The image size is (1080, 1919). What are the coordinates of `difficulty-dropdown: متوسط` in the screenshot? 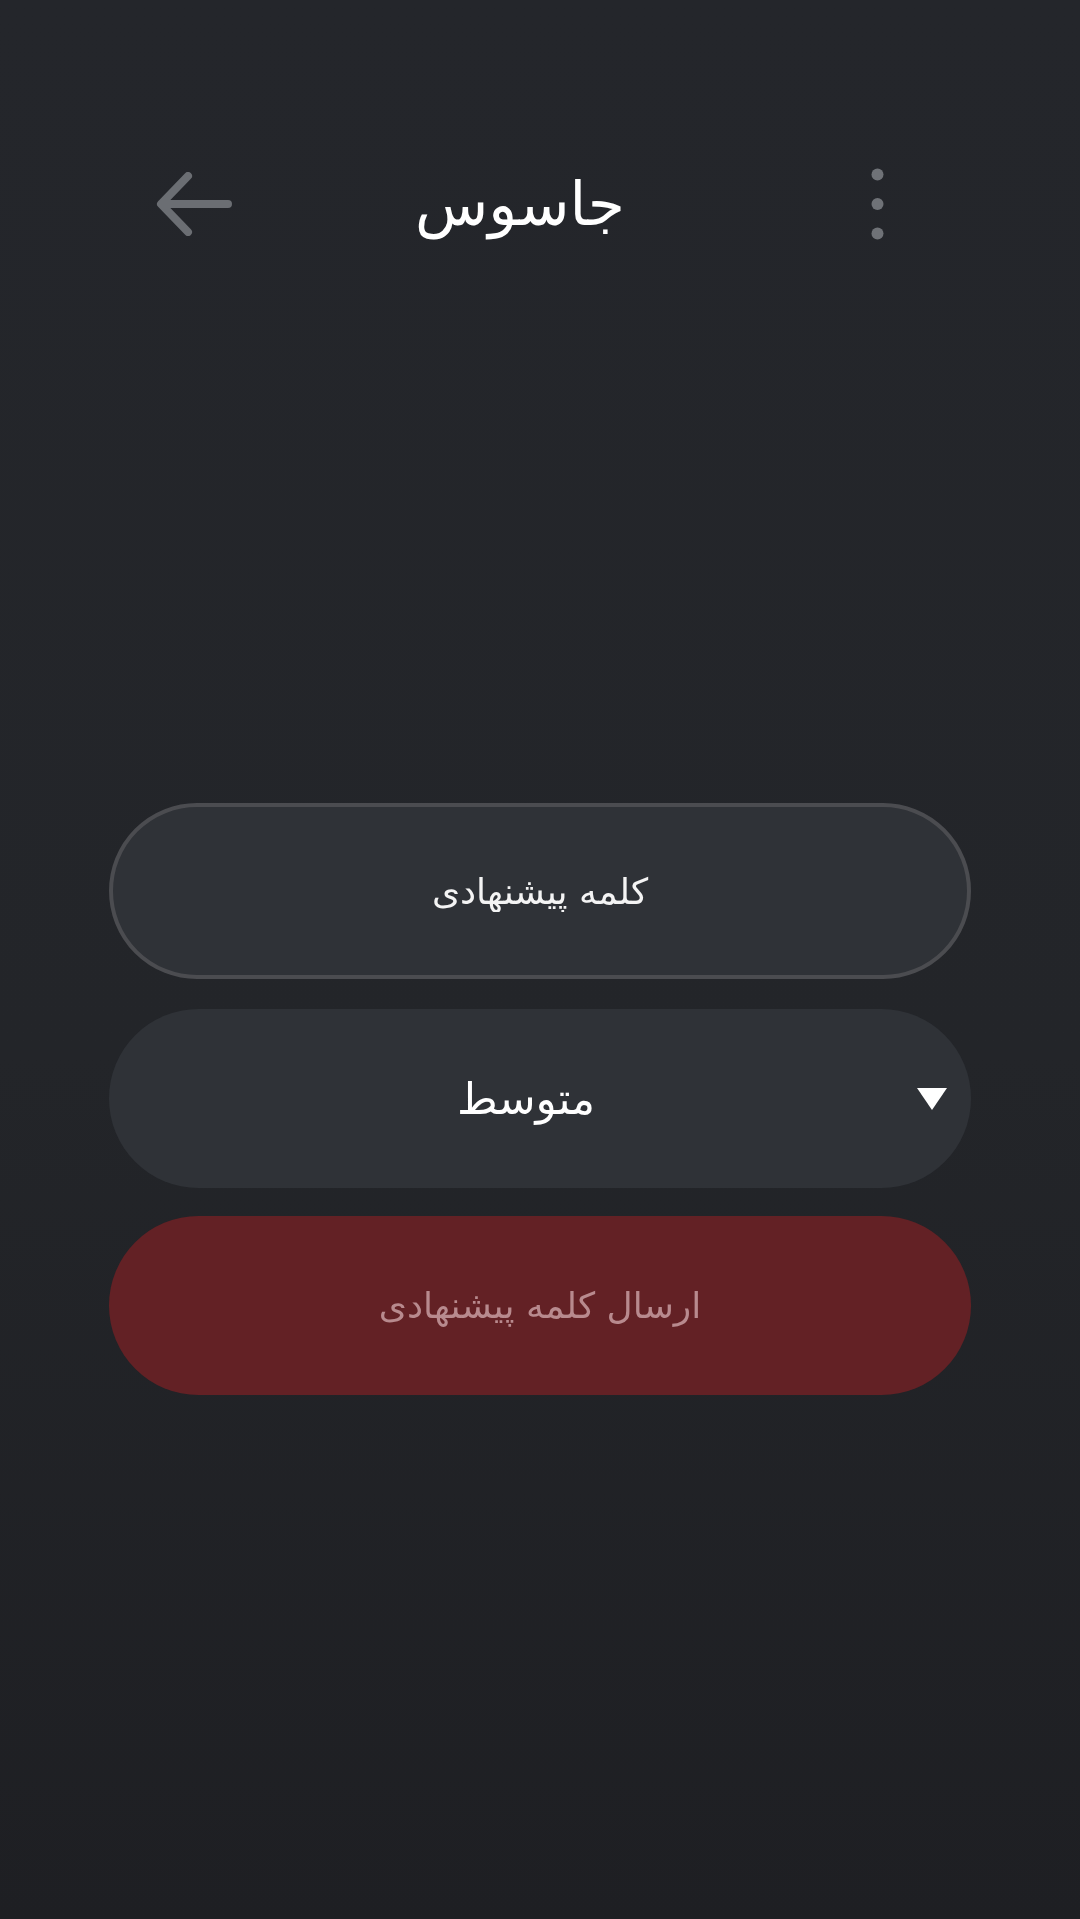 It's located at (540, 1098).